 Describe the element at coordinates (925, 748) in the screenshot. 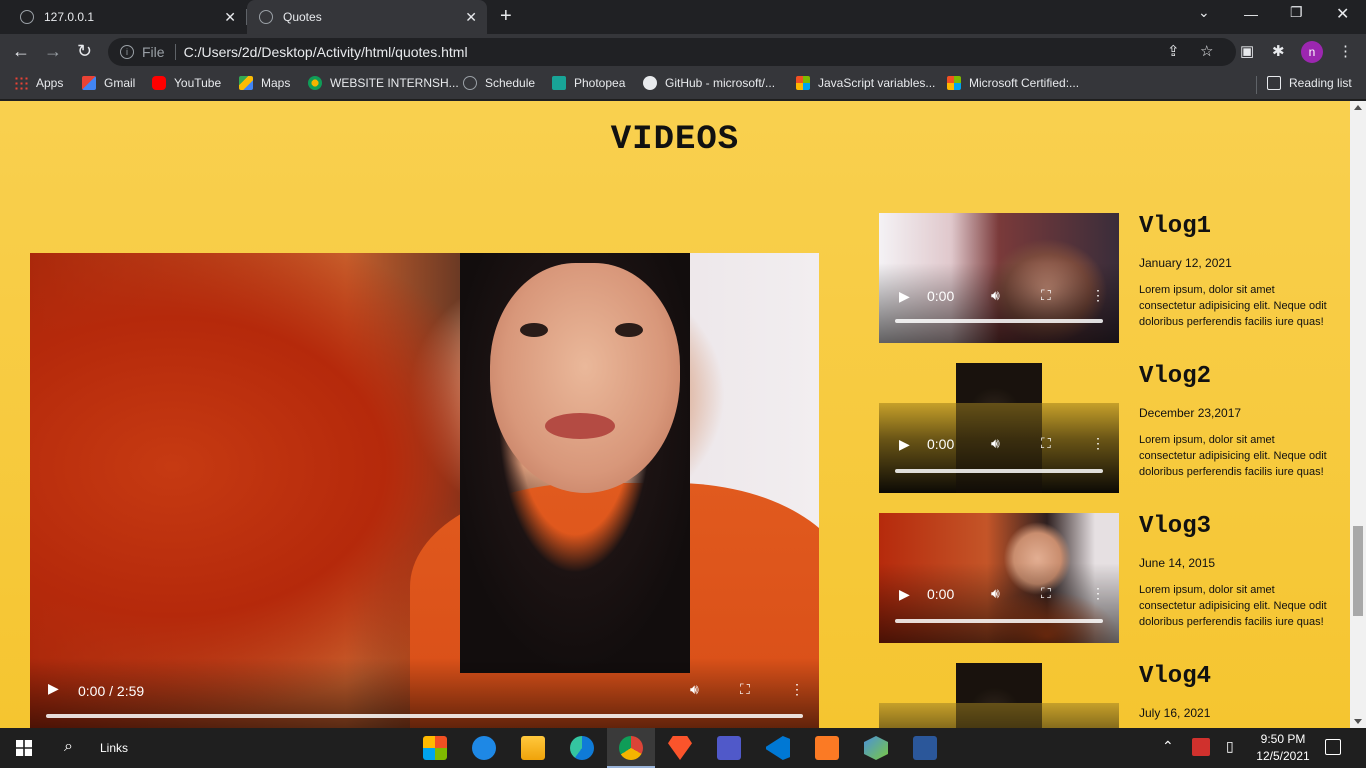

I see `word-icon` at that location.